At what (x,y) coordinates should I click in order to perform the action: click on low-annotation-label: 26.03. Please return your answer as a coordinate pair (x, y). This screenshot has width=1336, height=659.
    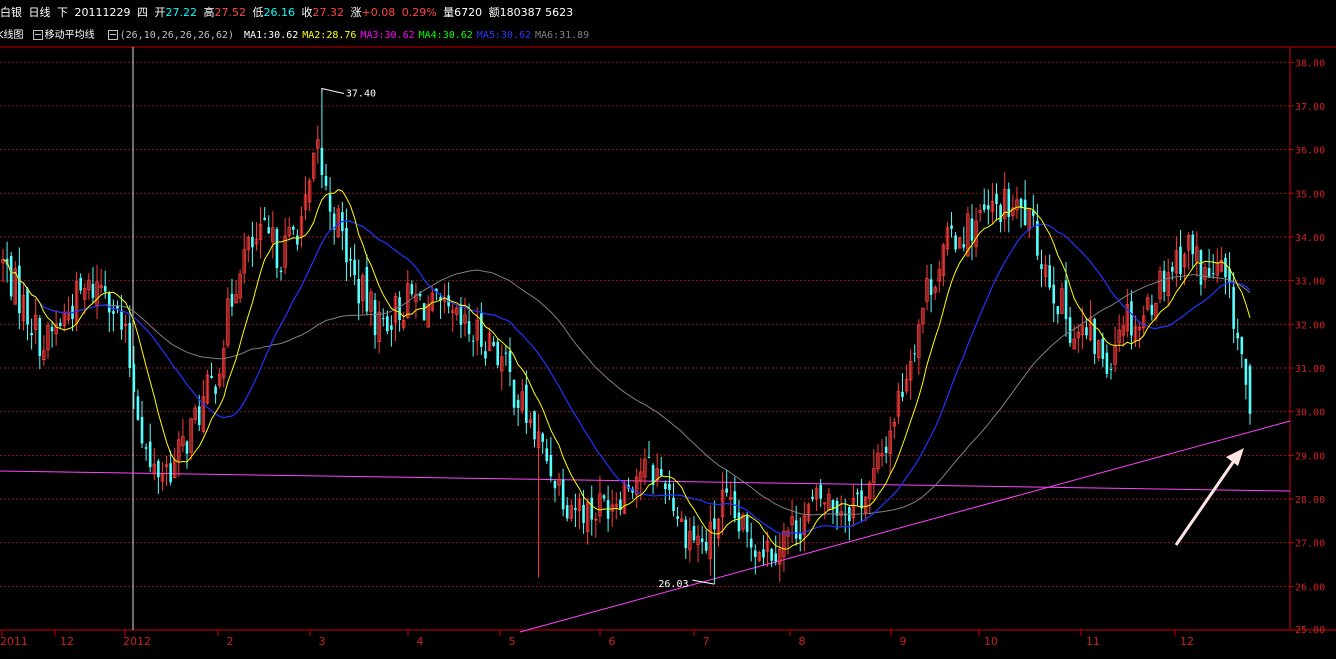
    Looking at the image, I should click on (673, 584).